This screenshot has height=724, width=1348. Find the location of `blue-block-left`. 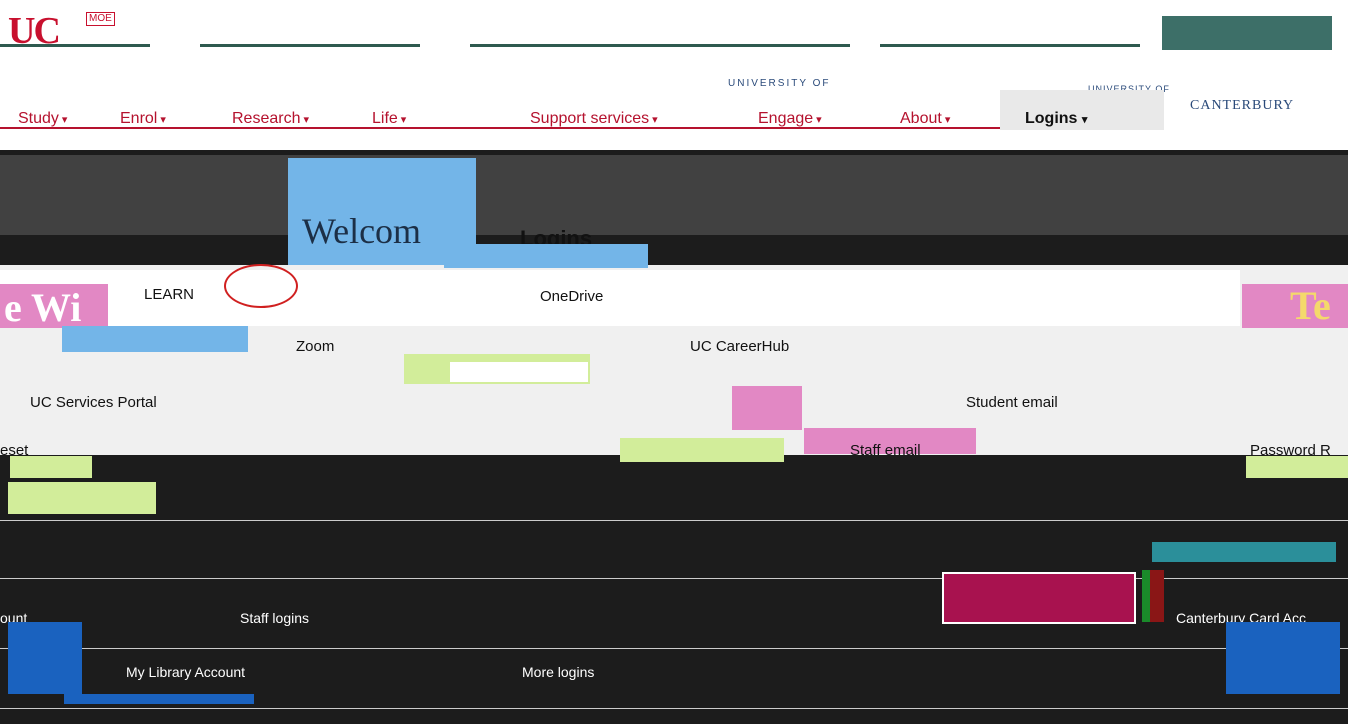

blue-block-left is located at coordinates (45, 658).